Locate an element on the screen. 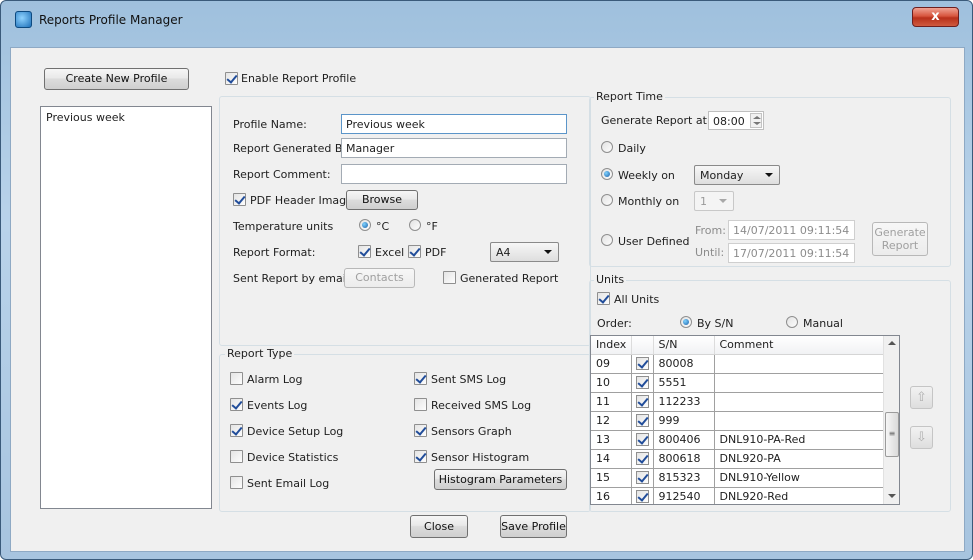 This screenshot has width=973, height=560. move-down-button: ⇩ is located at coordinates (921, 437).